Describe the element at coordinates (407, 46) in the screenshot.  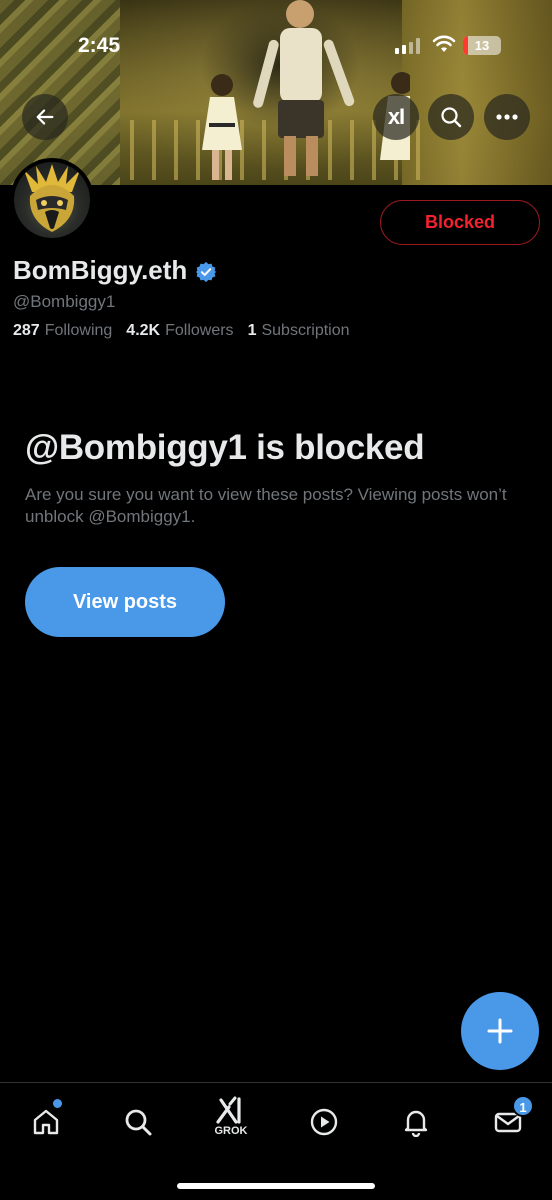
I see `signal-icon` at that location.